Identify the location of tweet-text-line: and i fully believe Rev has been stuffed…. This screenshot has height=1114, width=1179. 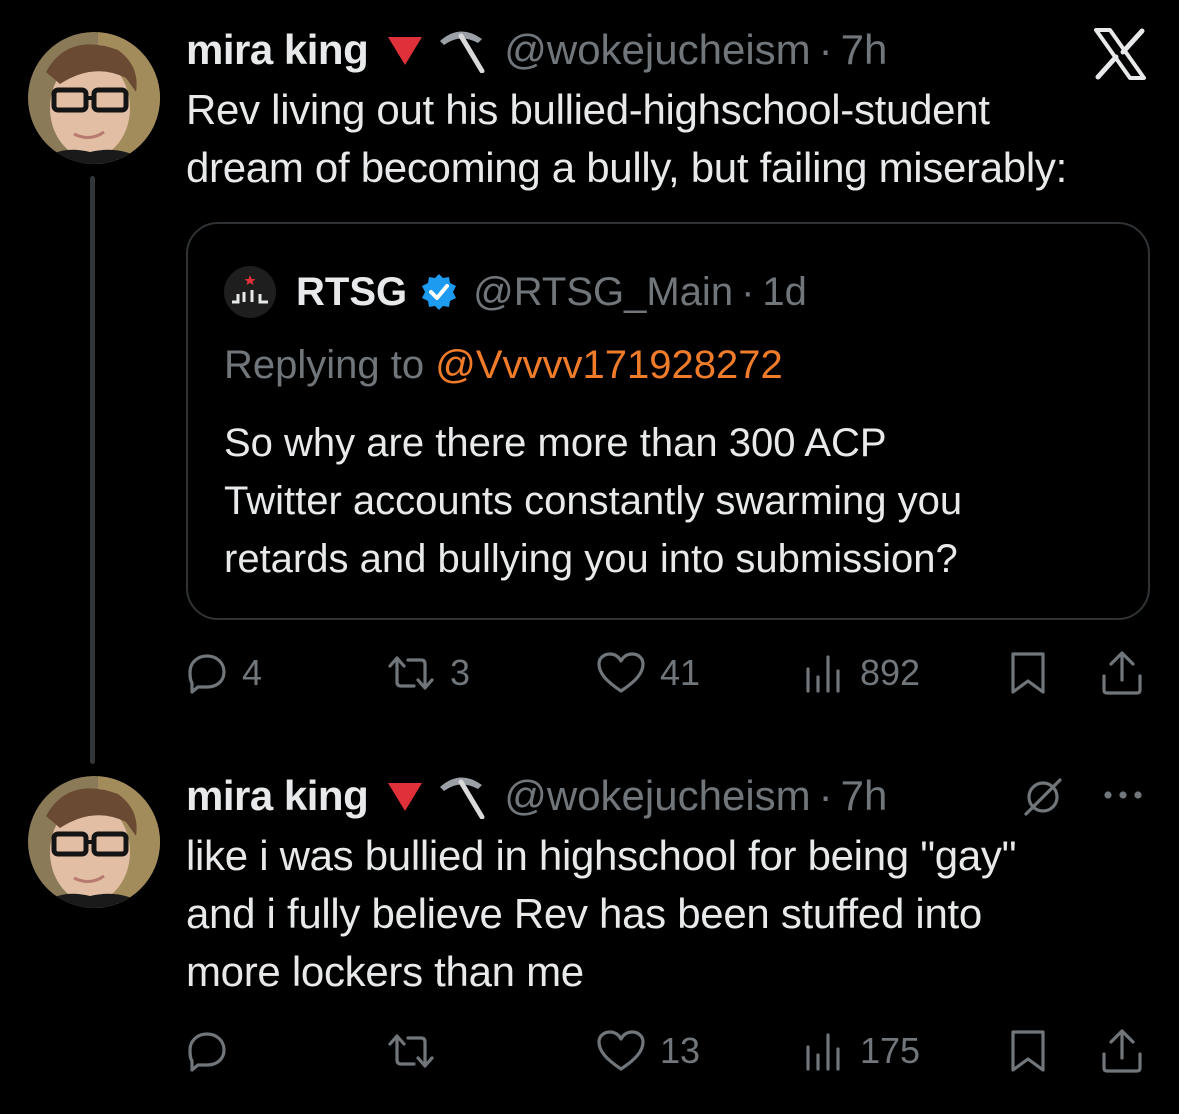
(584, 913).